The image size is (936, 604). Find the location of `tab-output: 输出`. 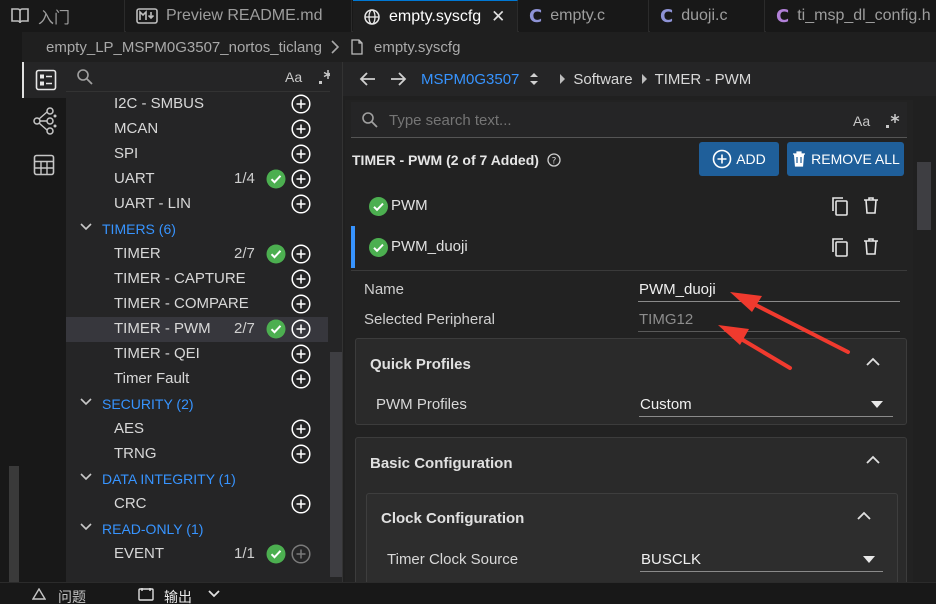

tab-output: 输出 is located at coordinates (178, 595).